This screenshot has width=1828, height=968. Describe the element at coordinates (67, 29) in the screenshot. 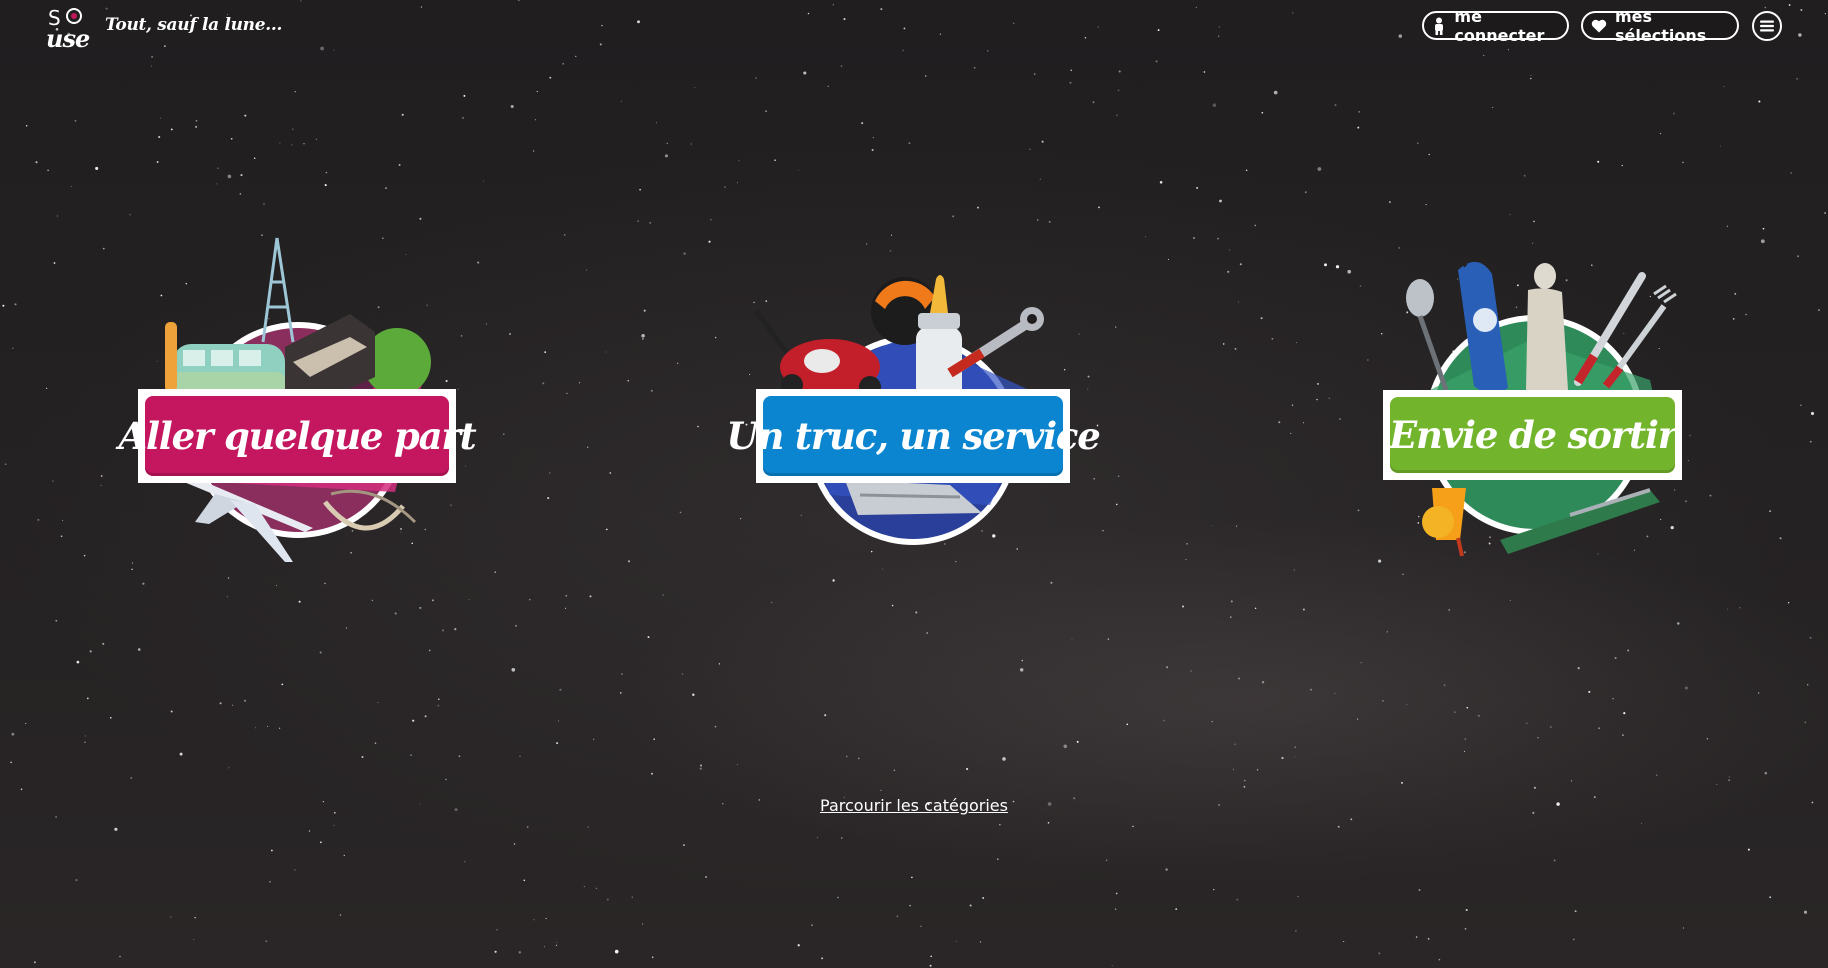

I see `site-logo: S use` at that location.